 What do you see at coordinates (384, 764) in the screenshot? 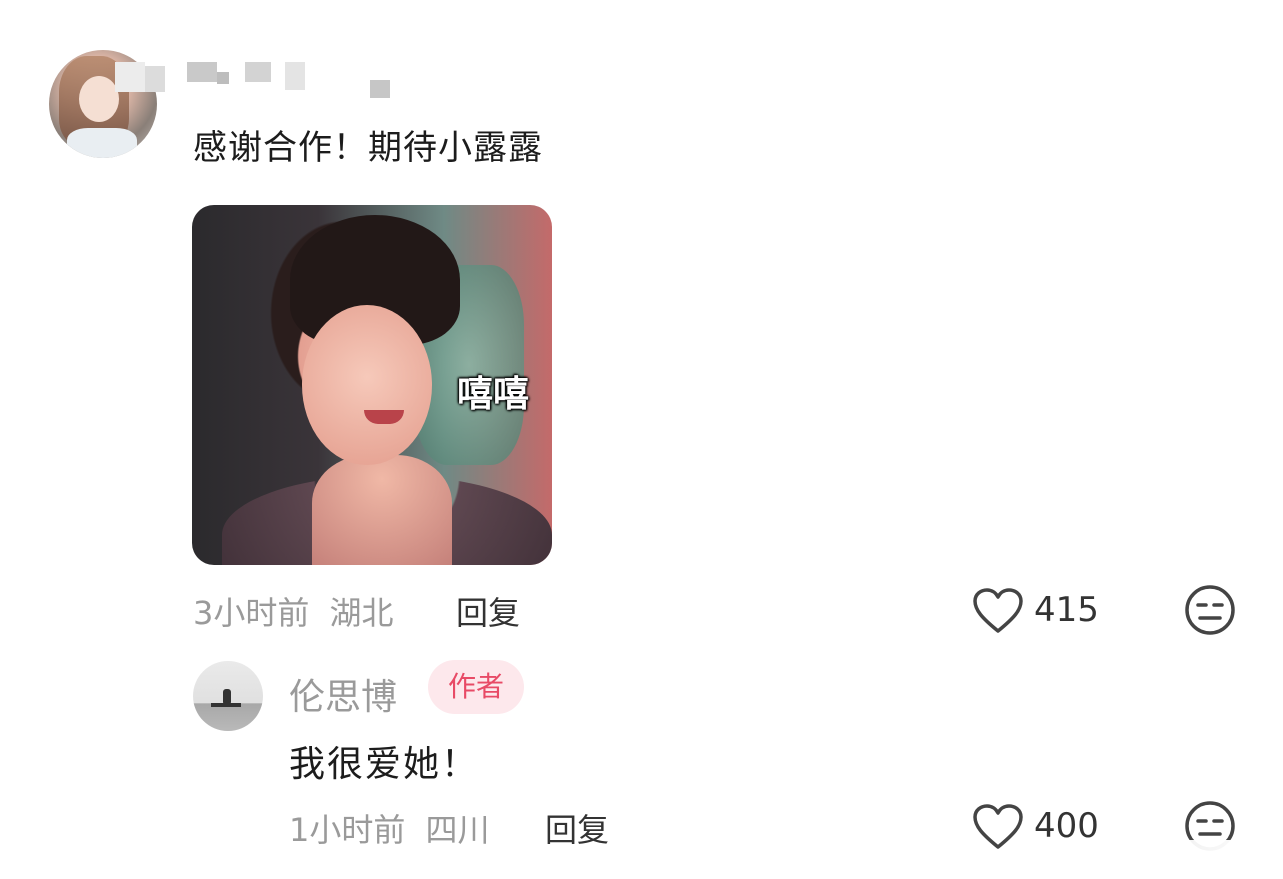
I see `reply-text: 我很爱她！` at bounding box center [384, 764].